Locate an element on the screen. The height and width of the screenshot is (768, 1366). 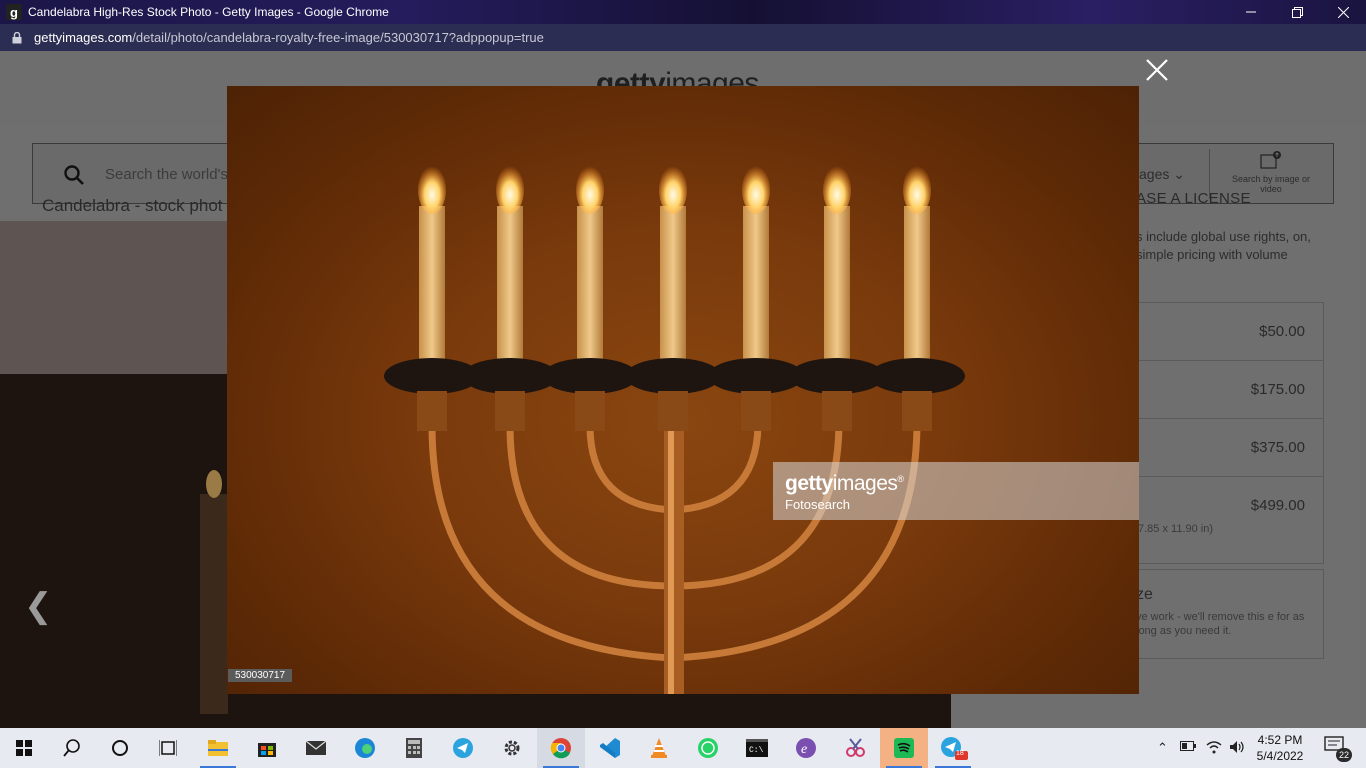
svg-text: C:\ is located at coordinates (756, 750).